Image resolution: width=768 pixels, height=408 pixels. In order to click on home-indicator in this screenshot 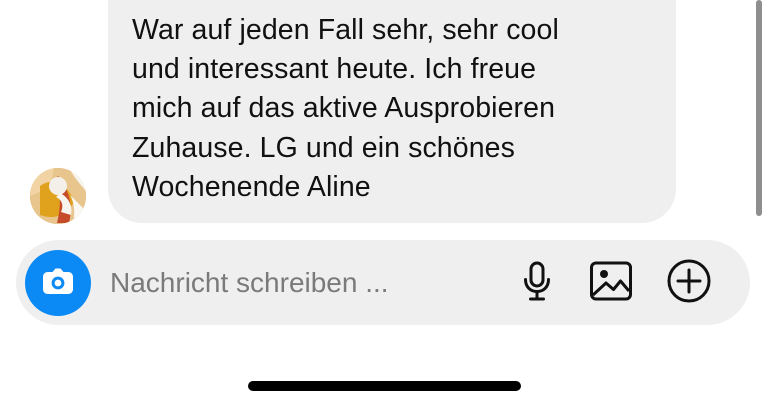, I will do `click(384, 386)`.